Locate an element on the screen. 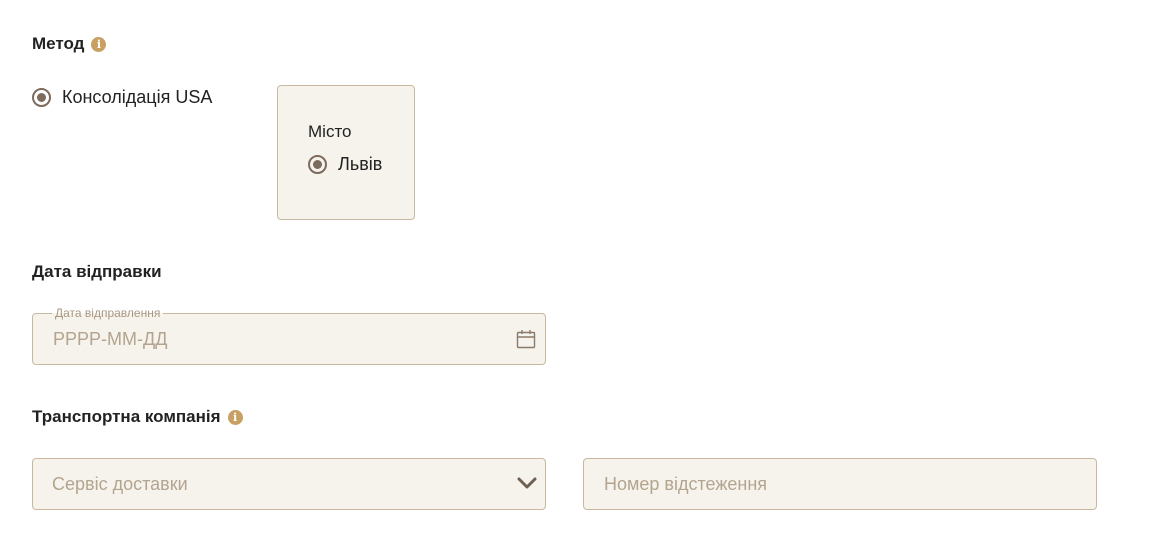 Image resolution: width=1153 pixels, height=541 pixels. shipping-date-heading: Дата відправки is located at coordinates (97, 272).